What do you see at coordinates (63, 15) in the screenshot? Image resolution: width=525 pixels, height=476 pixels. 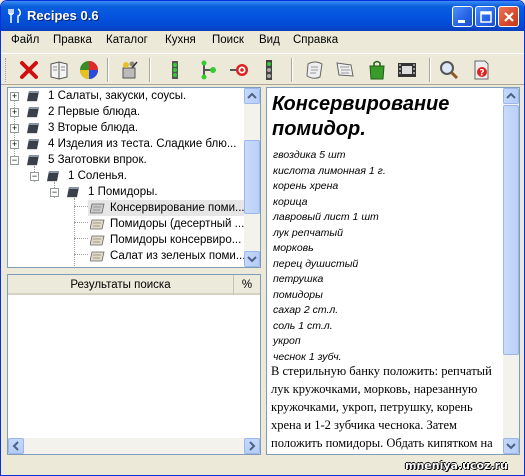 I see `window-title: Recipes 0.6` at bounding box center [63, 15].